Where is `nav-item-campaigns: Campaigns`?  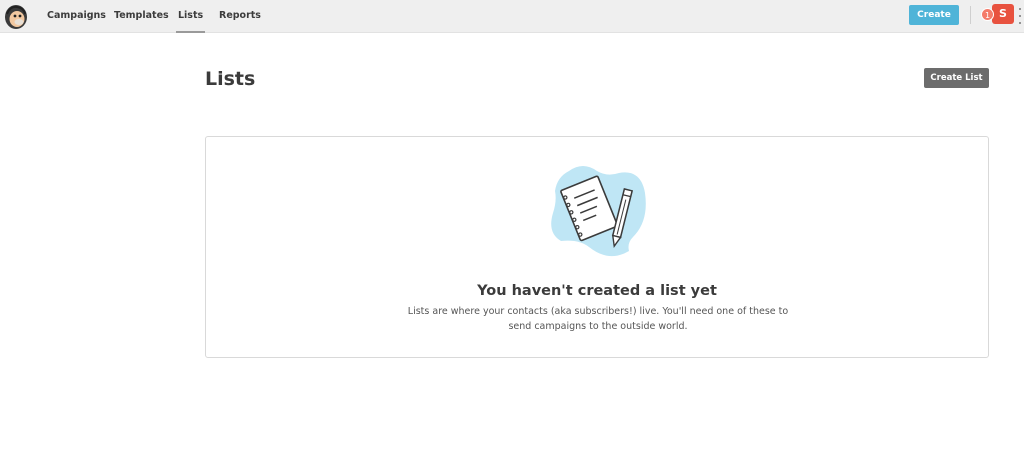
nav-item-campaigns: Campaigns is located at coordinates (76, 16).